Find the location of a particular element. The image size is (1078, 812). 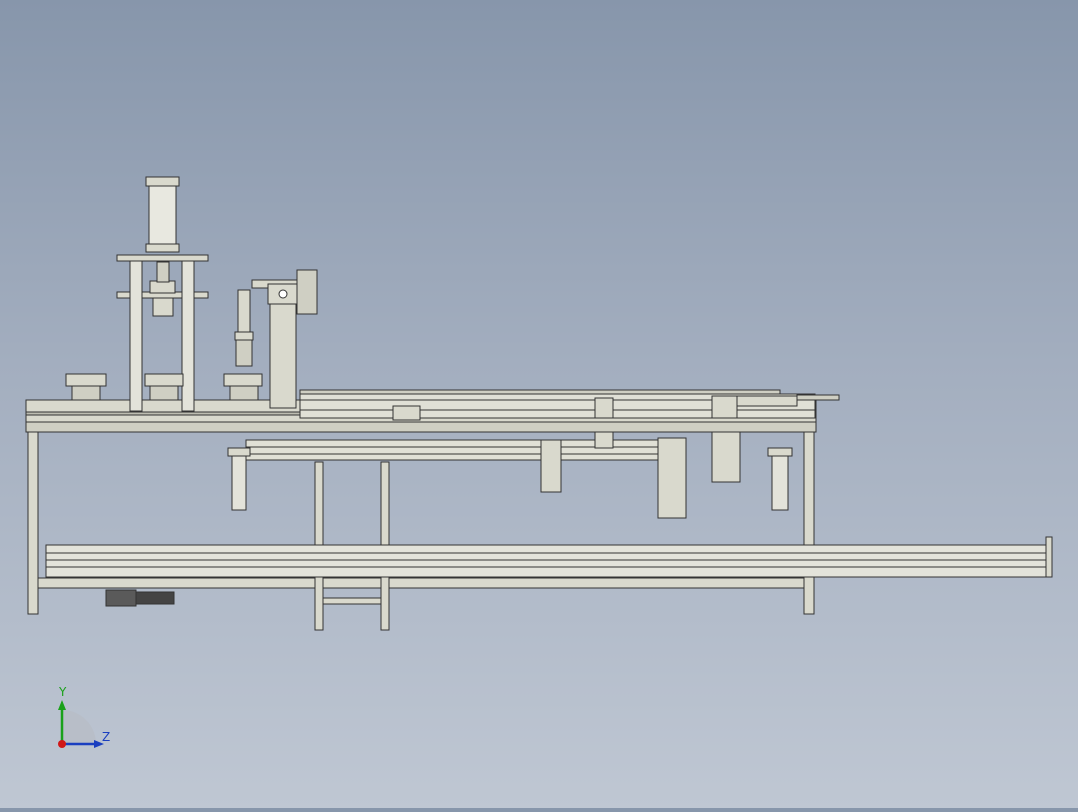

bottom-rail is located at coordinates (549, 557).